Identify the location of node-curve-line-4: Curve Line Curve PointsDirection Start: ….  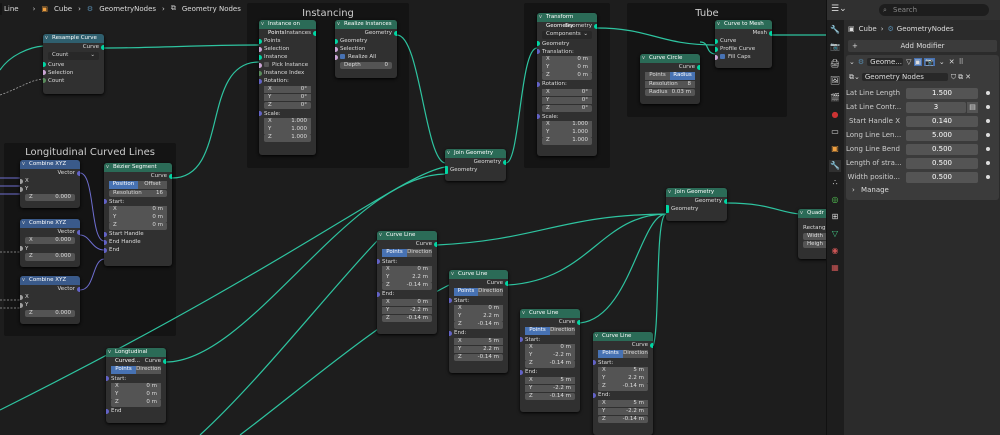
(623, 383).